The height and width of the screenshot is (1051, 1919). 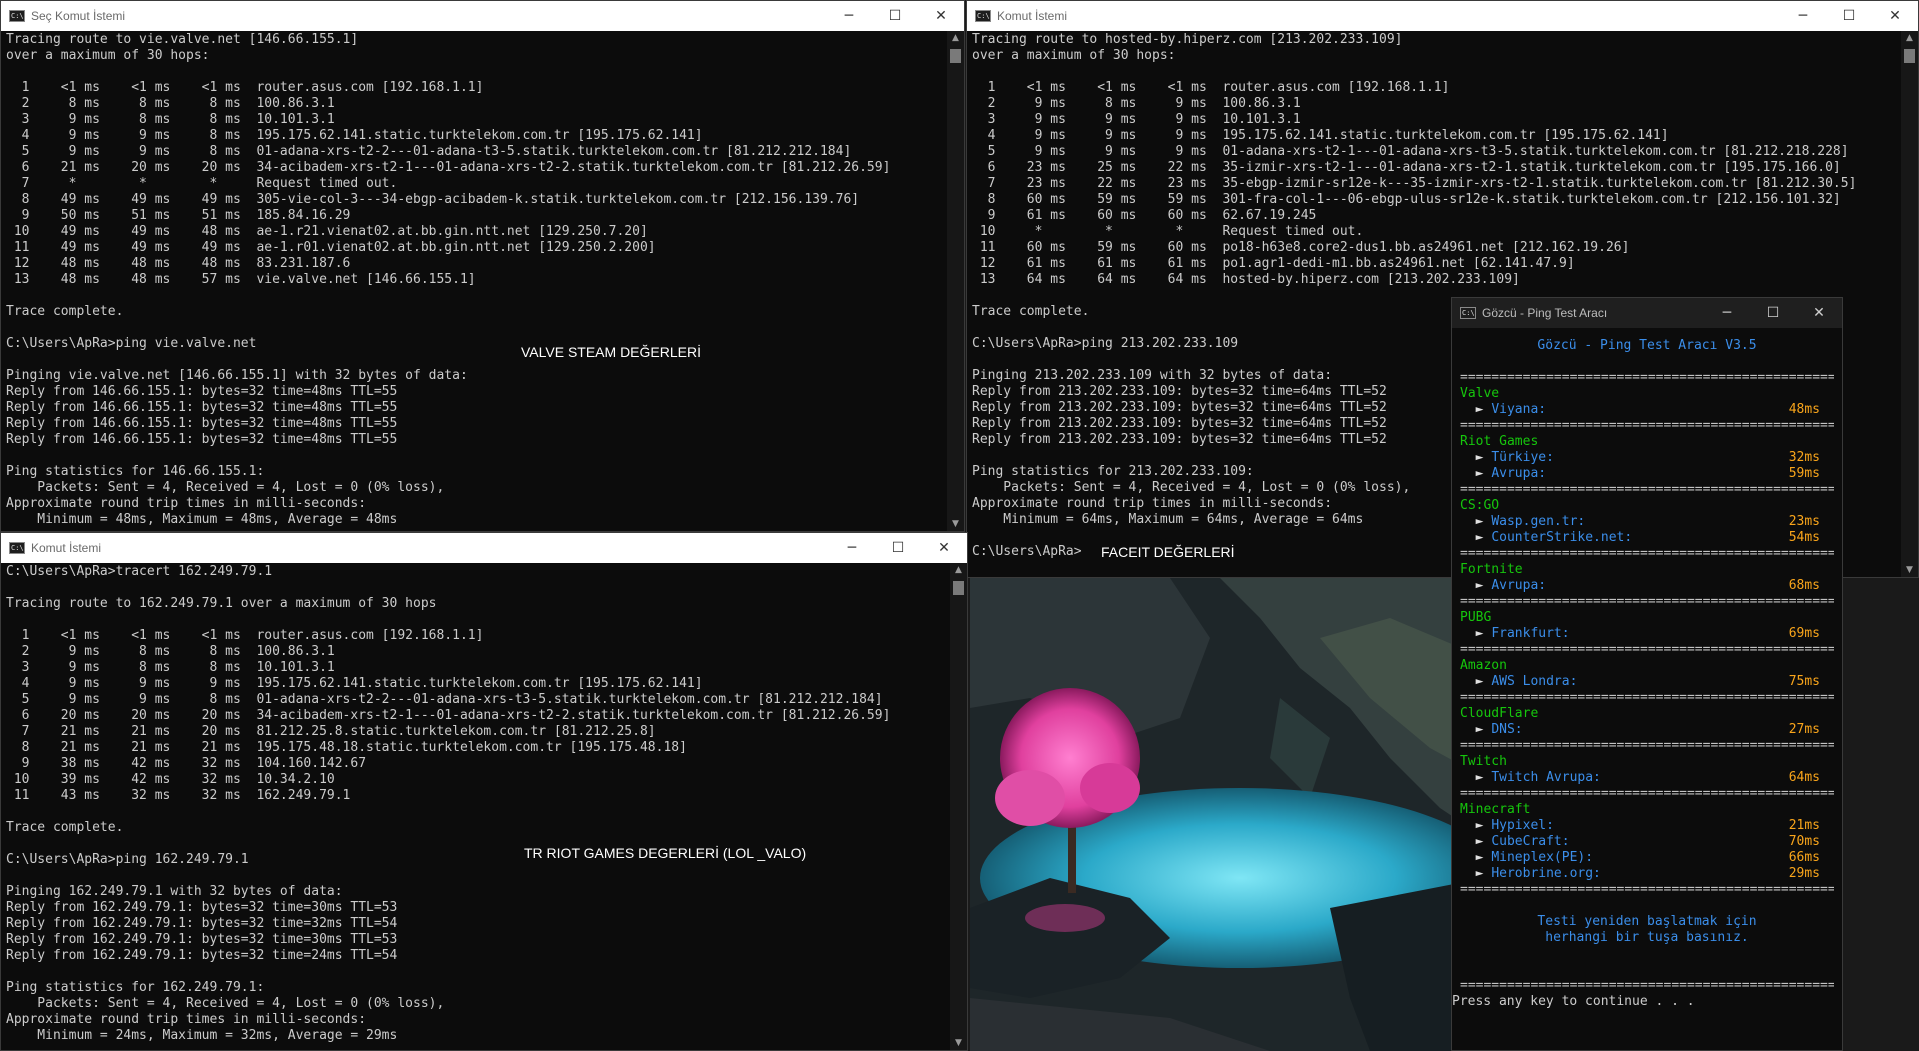 What do you see at coordinates (1804, 521) in the screenshot?
I see `ping-value: 23ms` at bounding box center [1804, 521].